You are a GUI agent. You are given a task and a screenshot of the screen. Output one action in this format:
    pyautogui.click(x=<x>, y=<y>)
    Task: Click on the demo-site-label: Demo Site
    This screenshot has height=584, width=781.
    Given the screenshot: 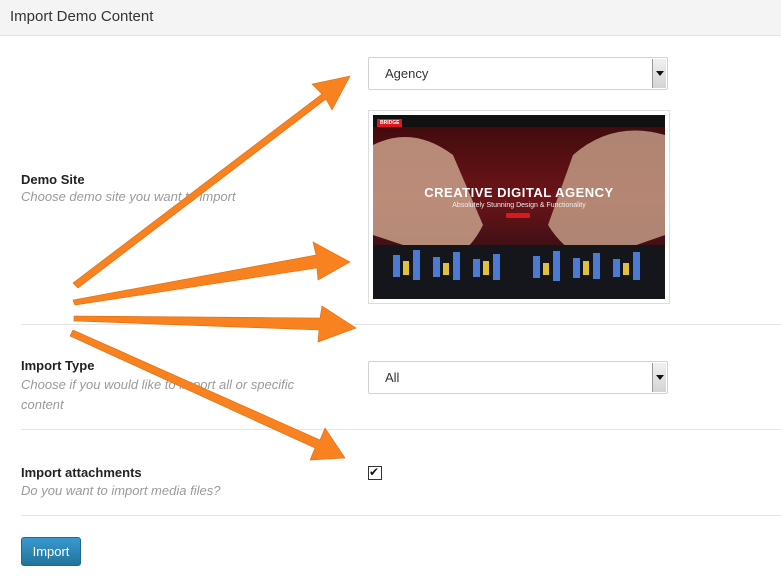 What is the action you would take?
    pyautogui.click(x=53, y=179)
    